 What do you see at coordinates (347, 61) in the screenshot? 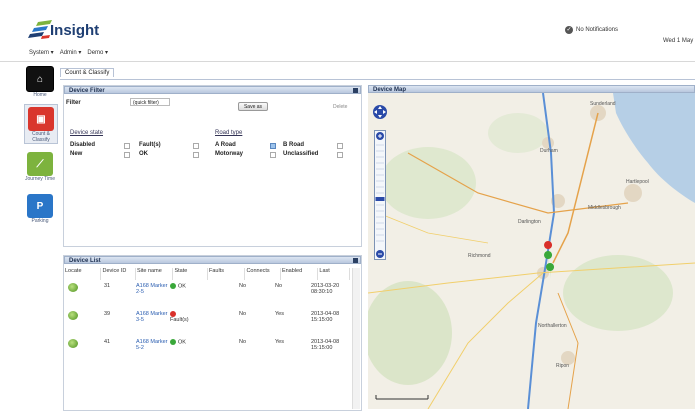
I see `header-divider` at bounding box center [347, 61].